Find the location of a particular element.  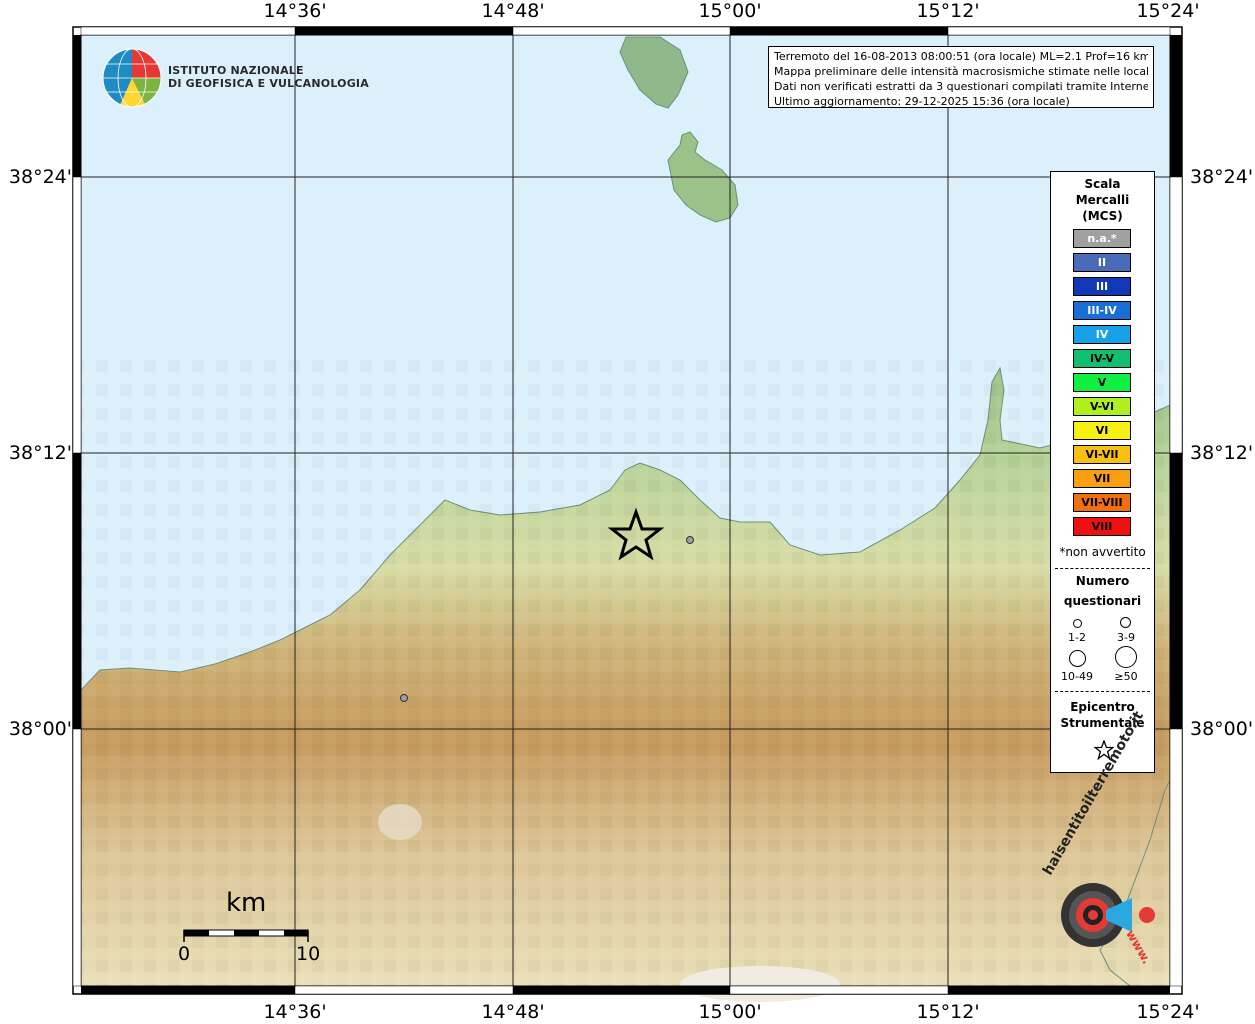

scale-max: 10 is located at coordinates (308, 954).